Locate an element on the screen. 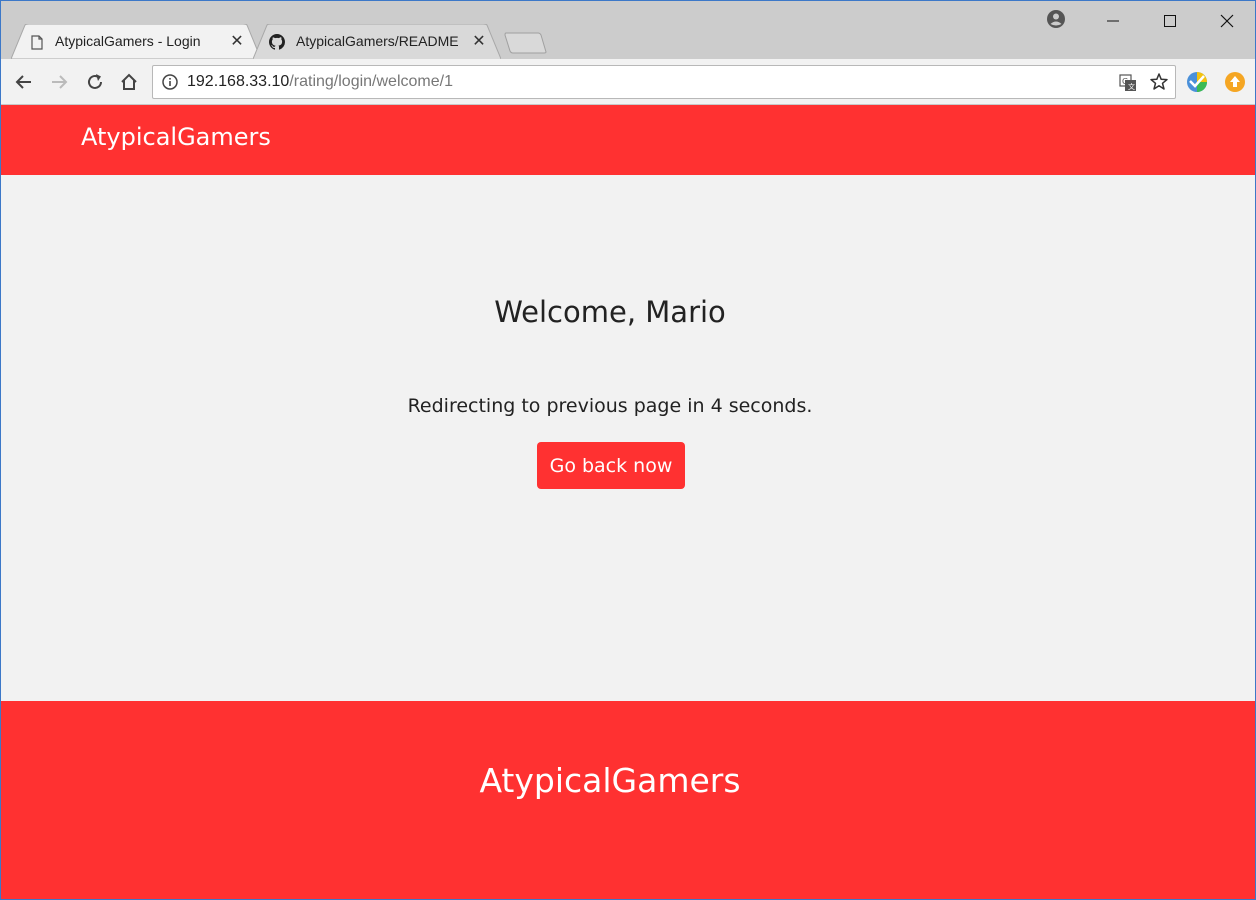  home-icon is located at coordinates (129, 82).